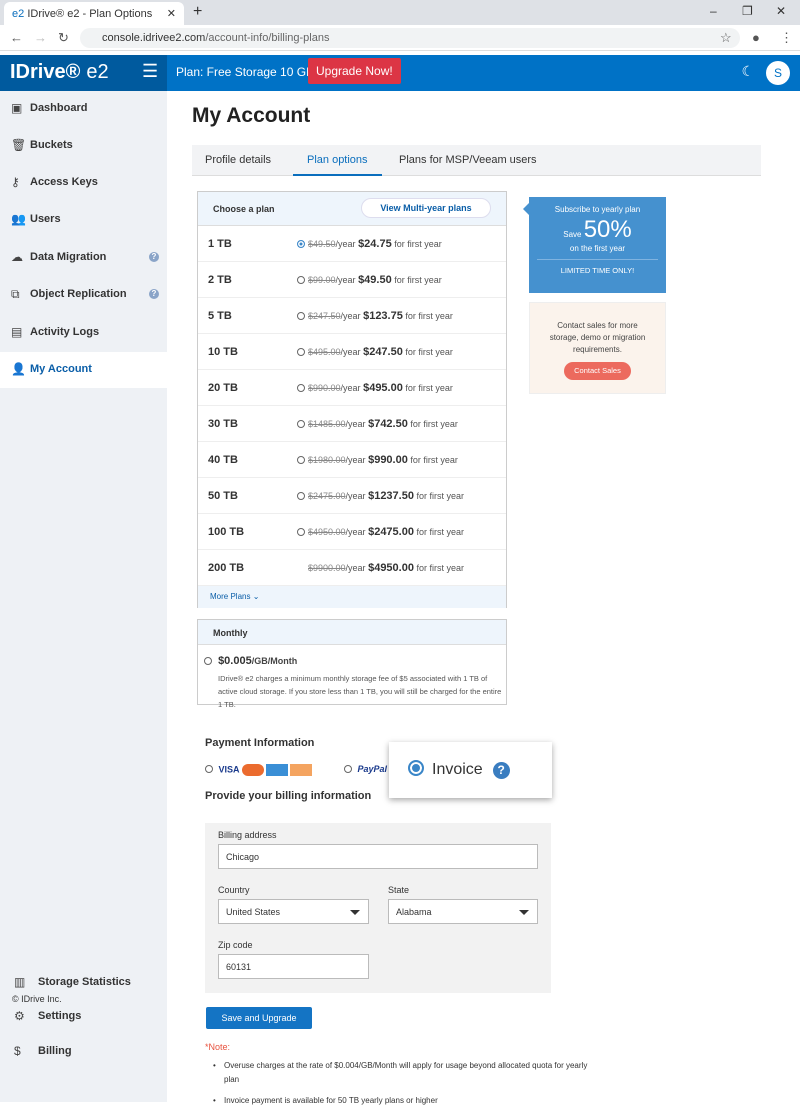 The width and height of the screenshot is (800, 1108). I want to click on billing-info-heading: Provide your billing information, so click(288, 796).